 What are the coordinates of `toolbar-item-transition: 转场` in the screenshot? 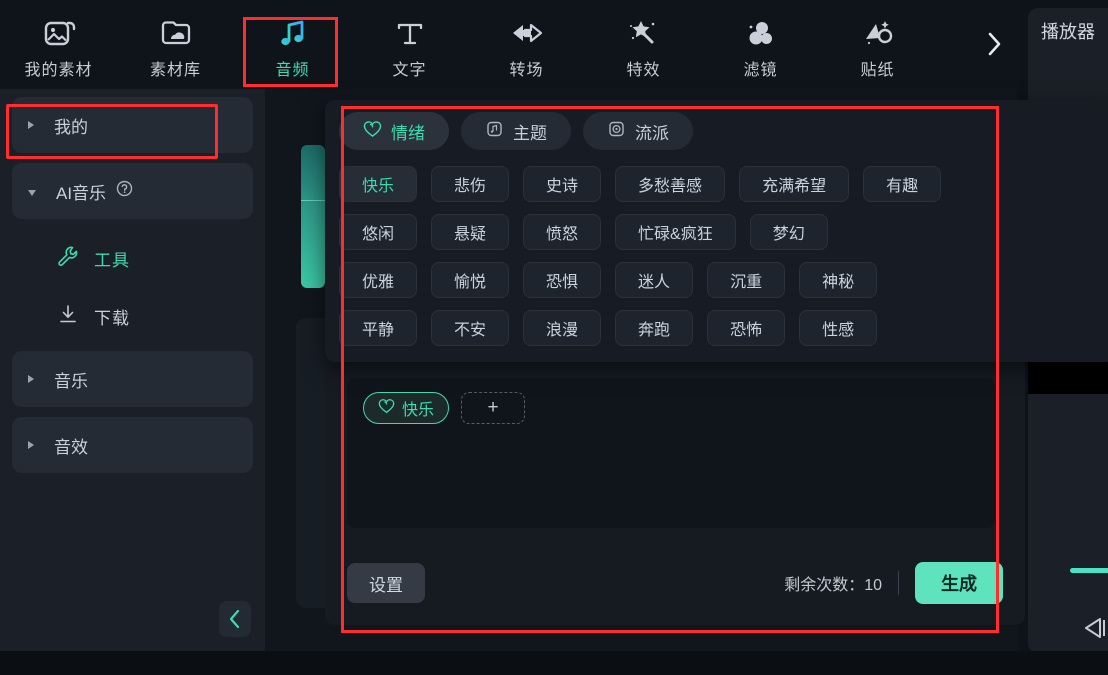 It's located at (526, 44).